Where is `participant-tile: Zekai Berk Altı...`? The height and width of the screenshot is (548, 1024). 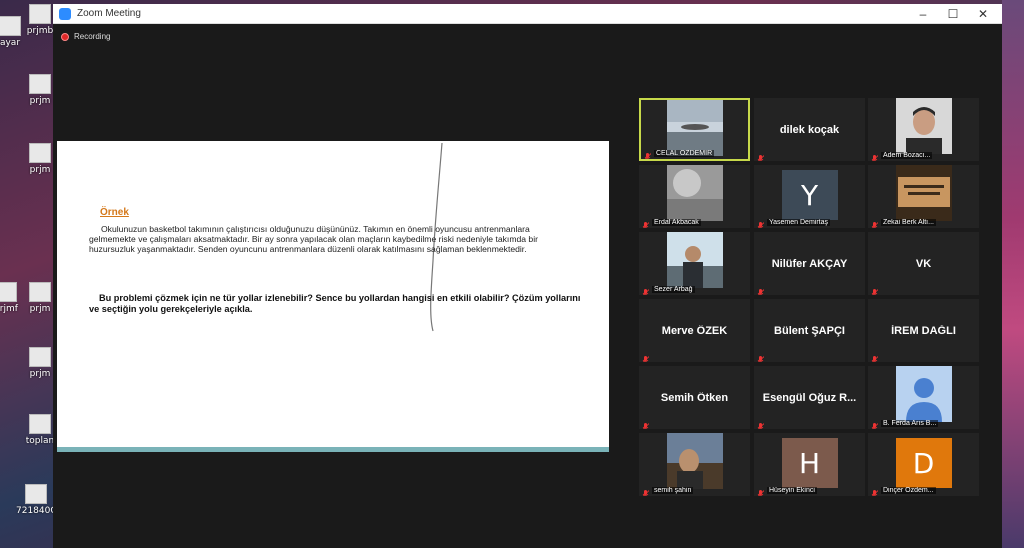 participant-tile: Zekai Berk Altı... is located at coordinates (923, 196).